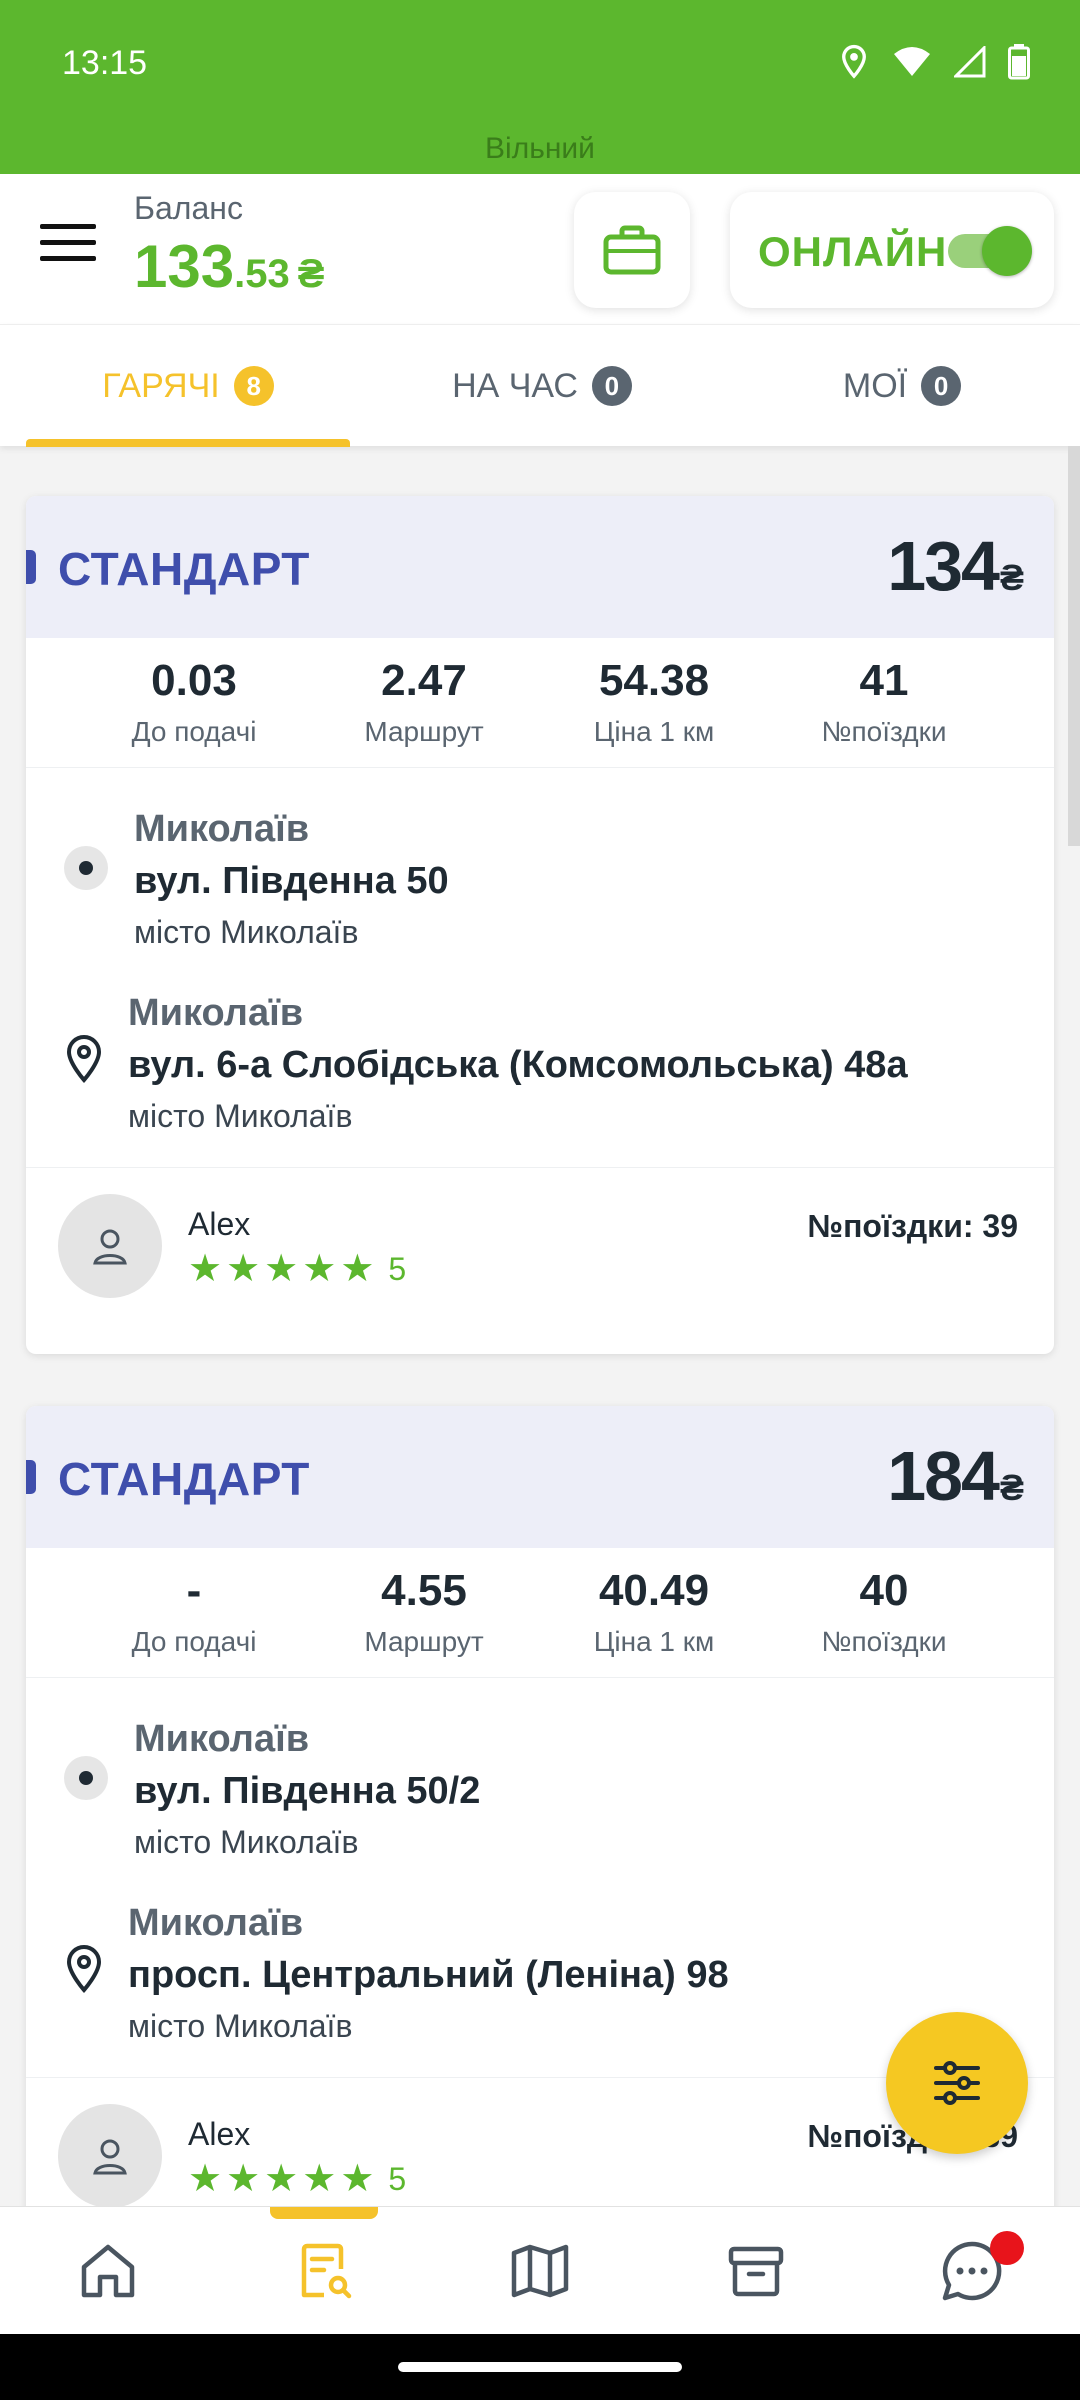  I want to click on scrollbar, so click(1074, 646).